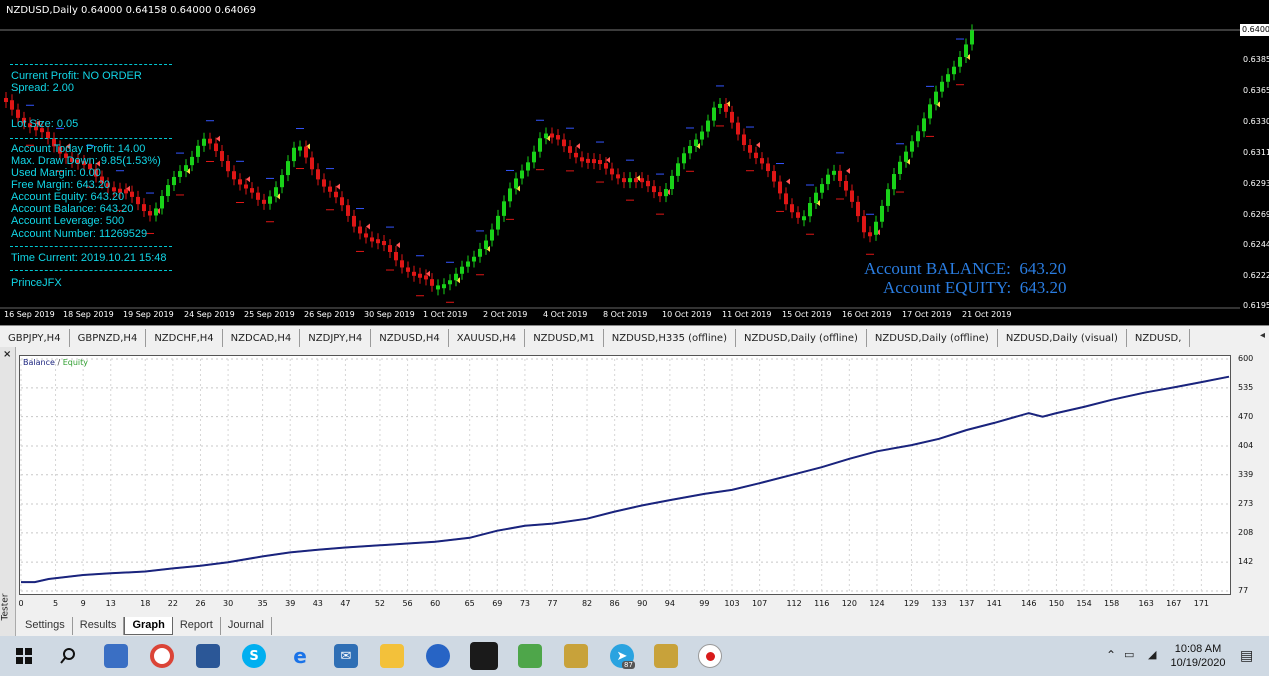  Describe the element at coordinates (262, 338) in the screenshot. I see `chart-tab: NZDCAD,H4` at that location.